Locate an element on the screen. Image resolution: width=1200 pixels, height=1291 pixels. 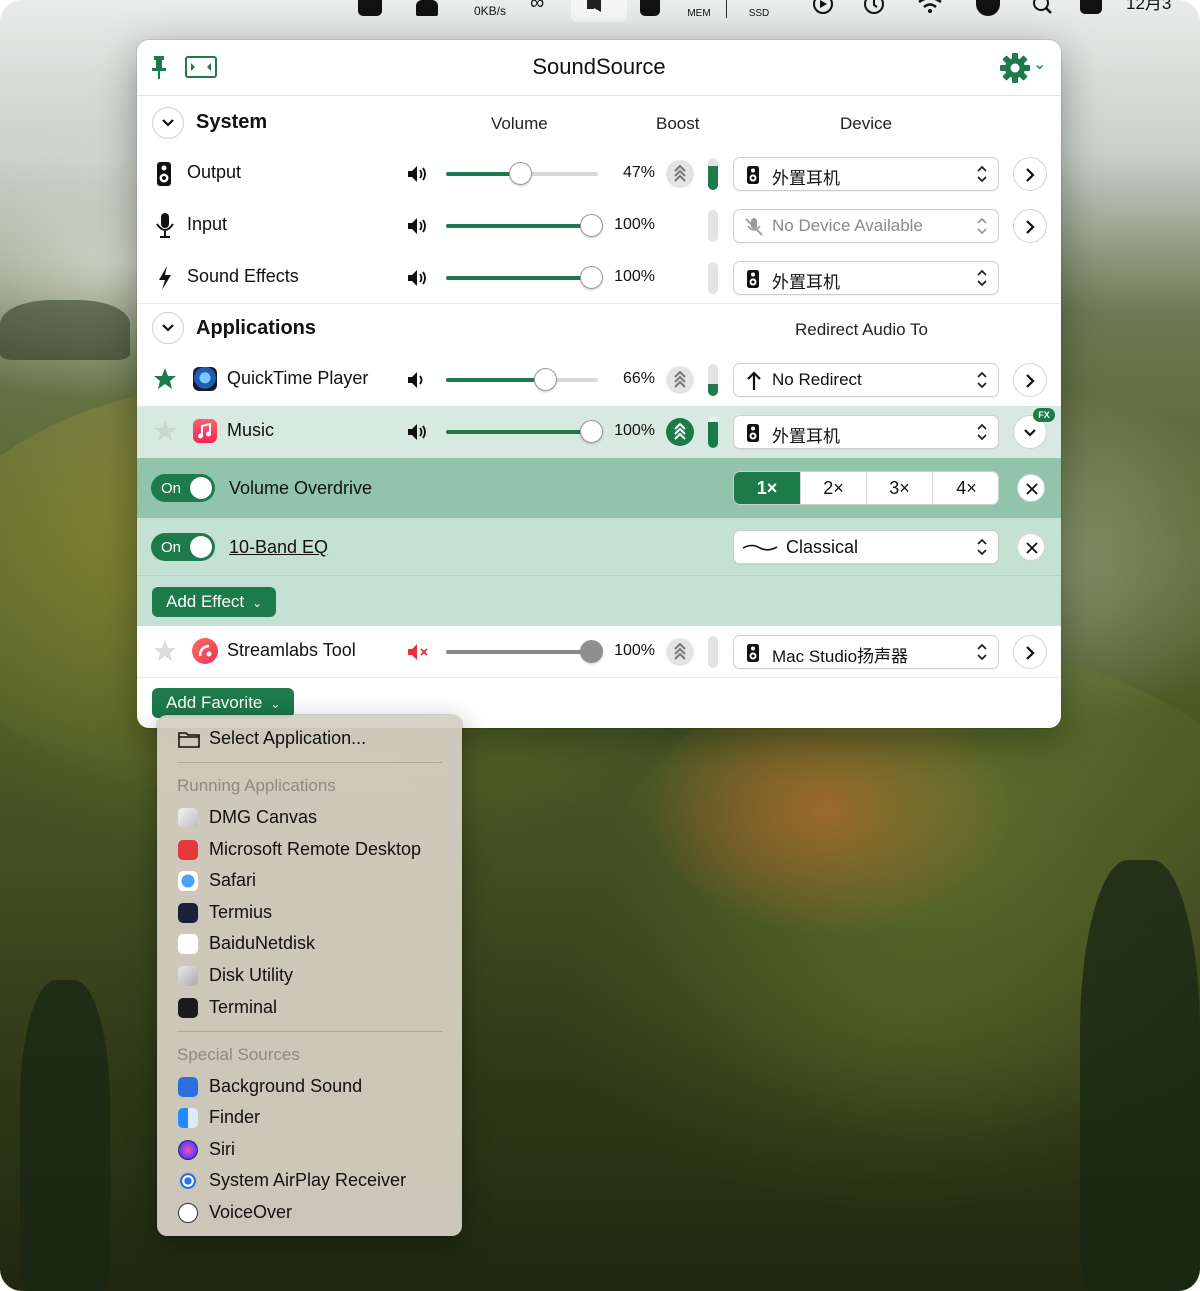
link-icon: ∞ is located at coordinates (537, 6).